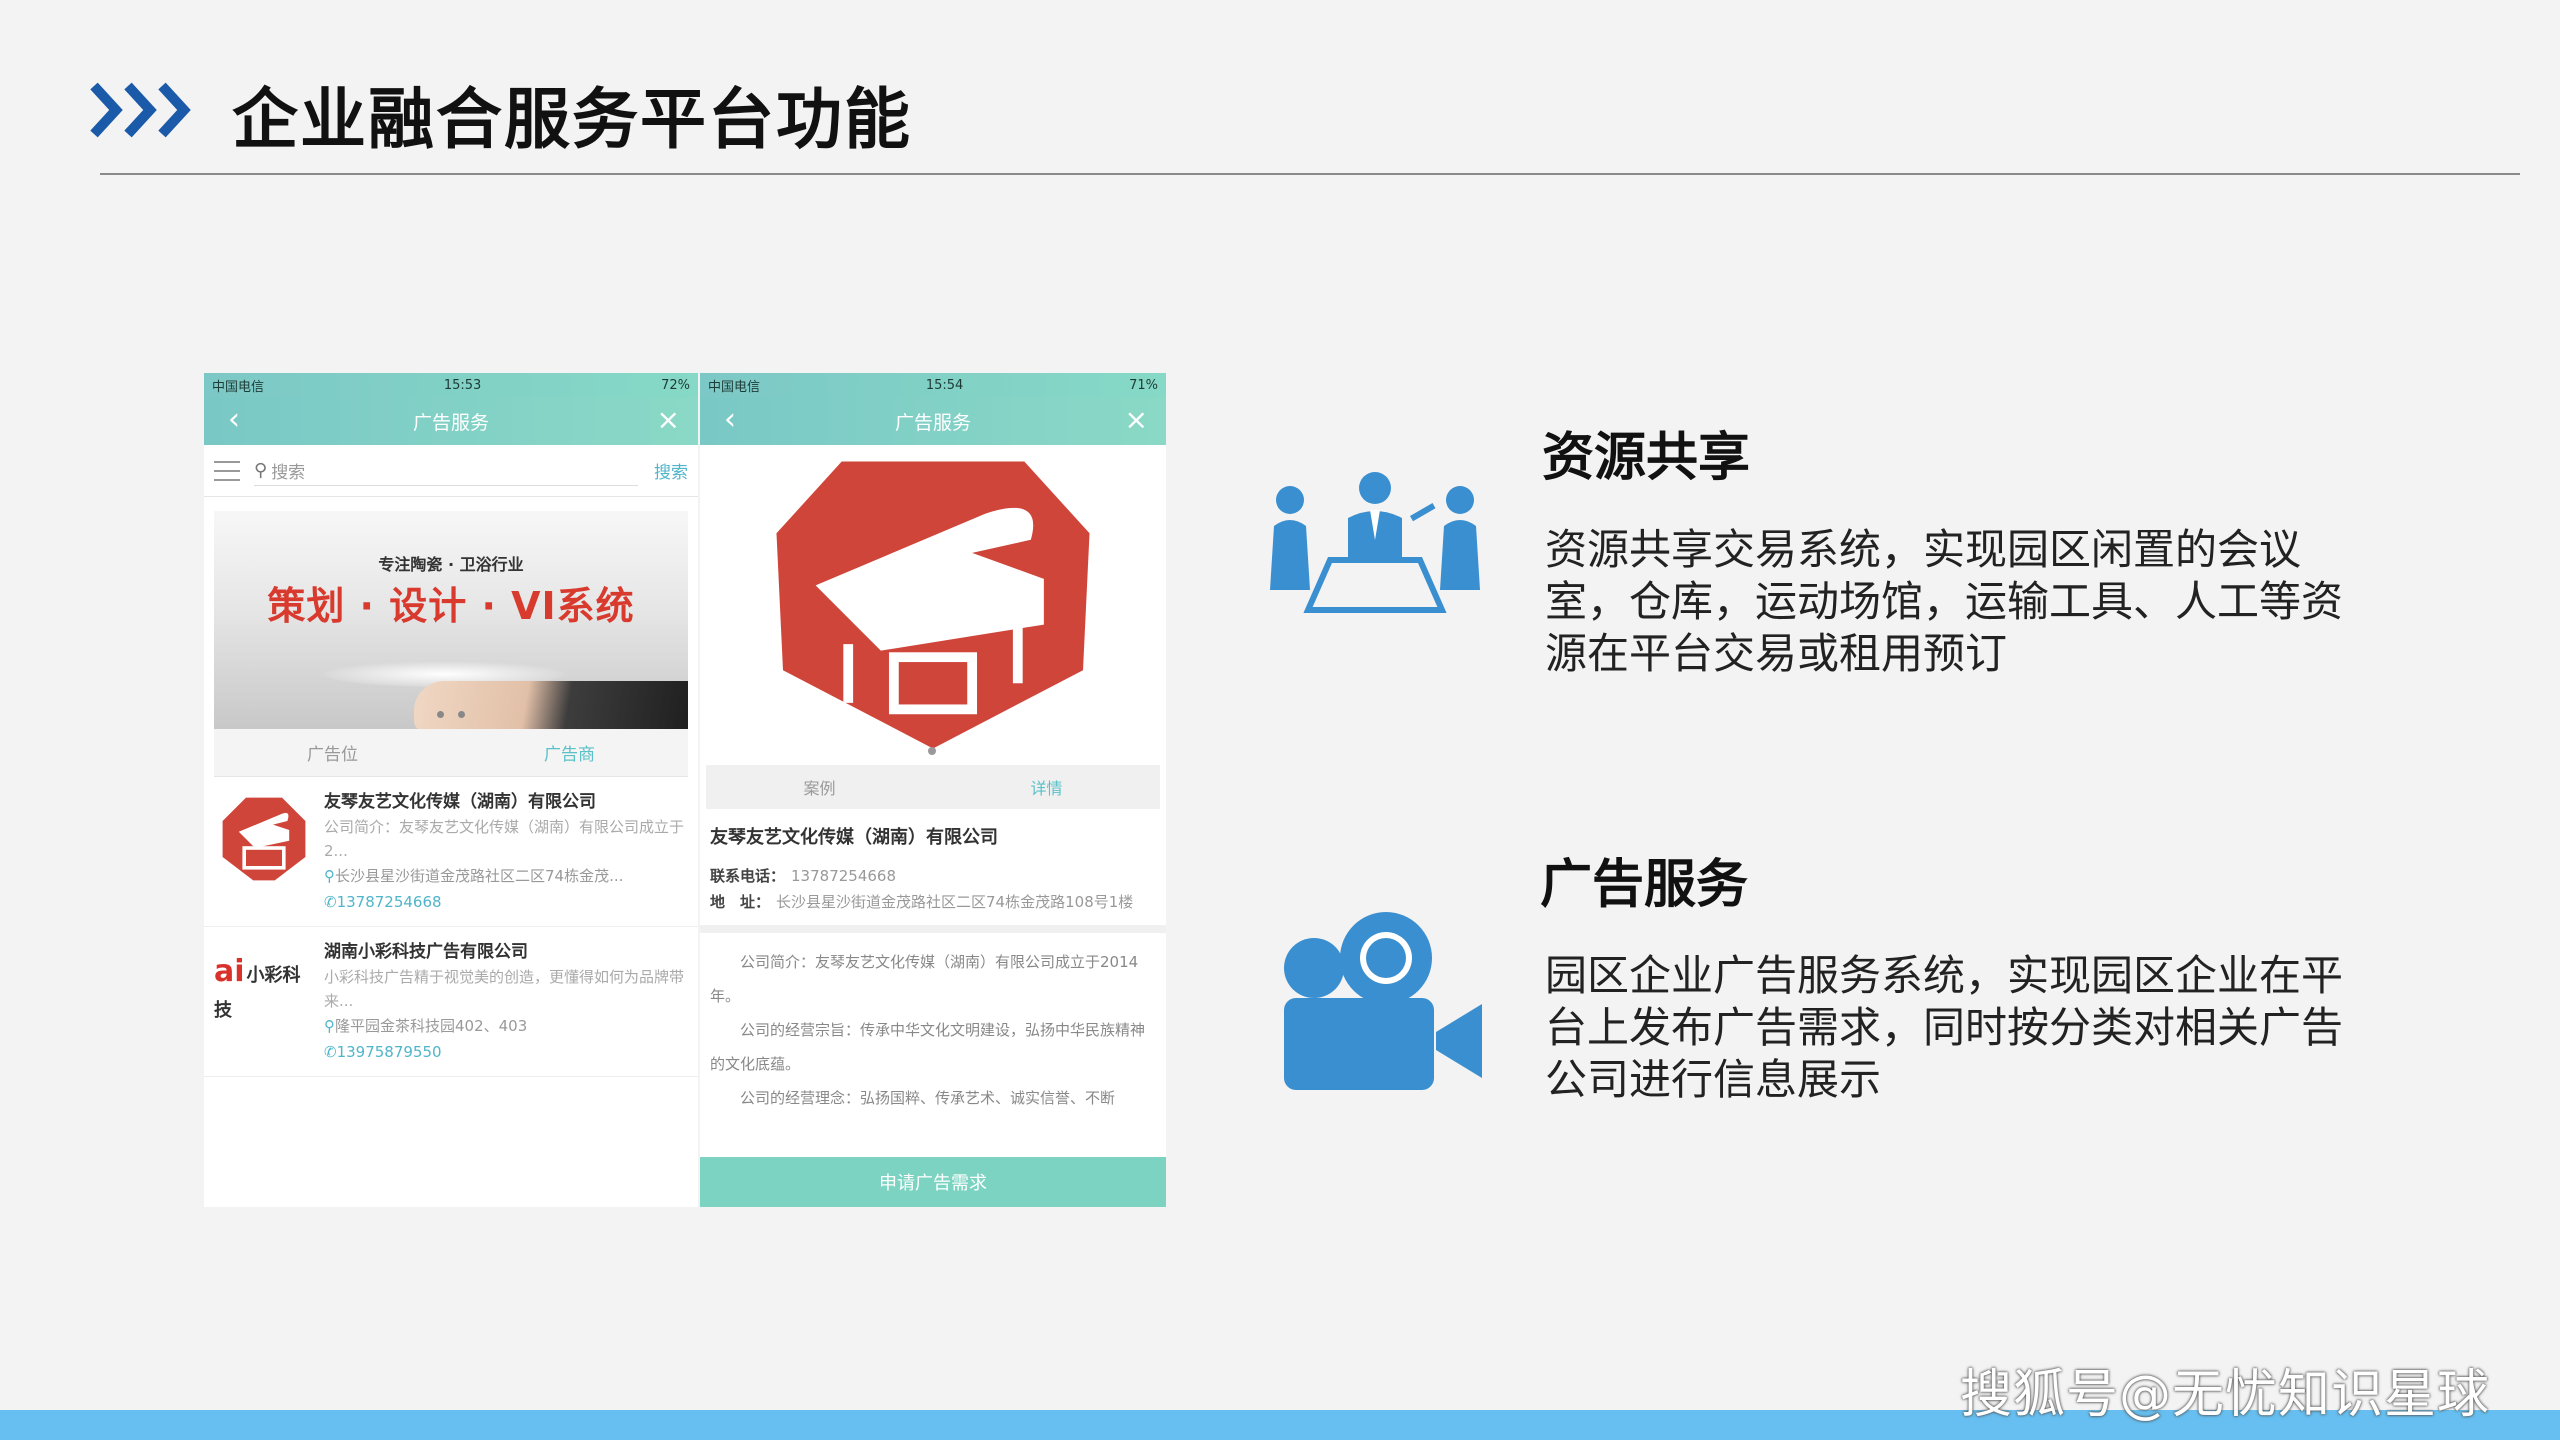 The width and height of the screenshot is (2560, 1440). What do you see at coordinates (924, 979) in the screenshot?
I see `intro-paragraph: 公司简介：友琴友艺文化传媒（湖南）有限公司成立于2014年。` at bounding box center [924, 979].